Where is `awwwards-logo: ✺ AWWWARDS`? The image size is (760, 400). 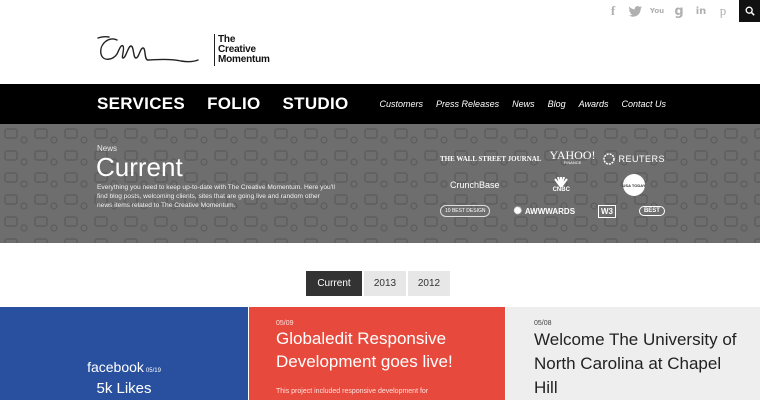 awwwards-logo: ✺ AWWWARDS is located at coordinates (544, 211).